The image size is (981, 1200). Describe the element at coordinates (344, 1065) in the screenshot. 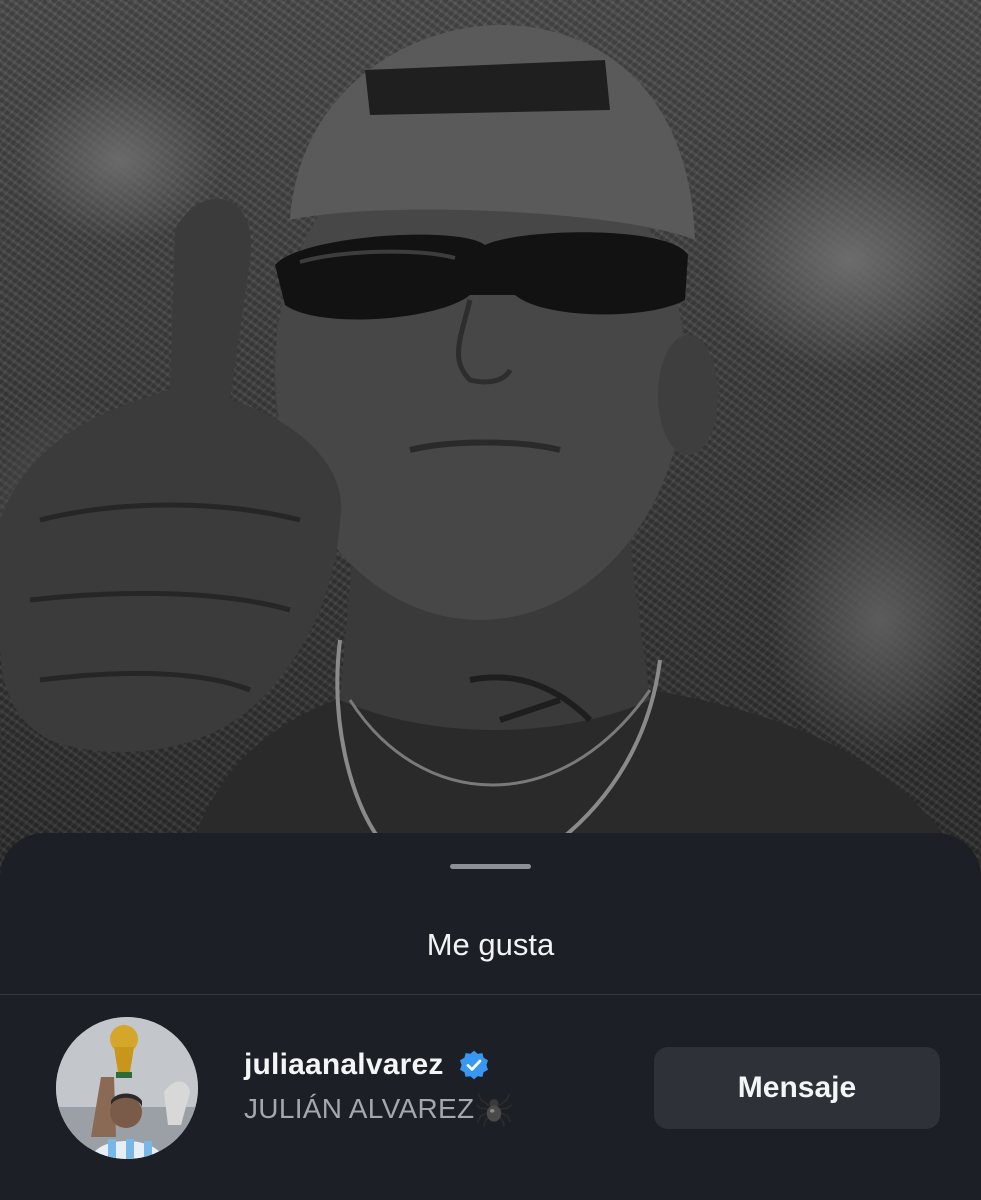

I see `username: juliaanalvarez` at that location.